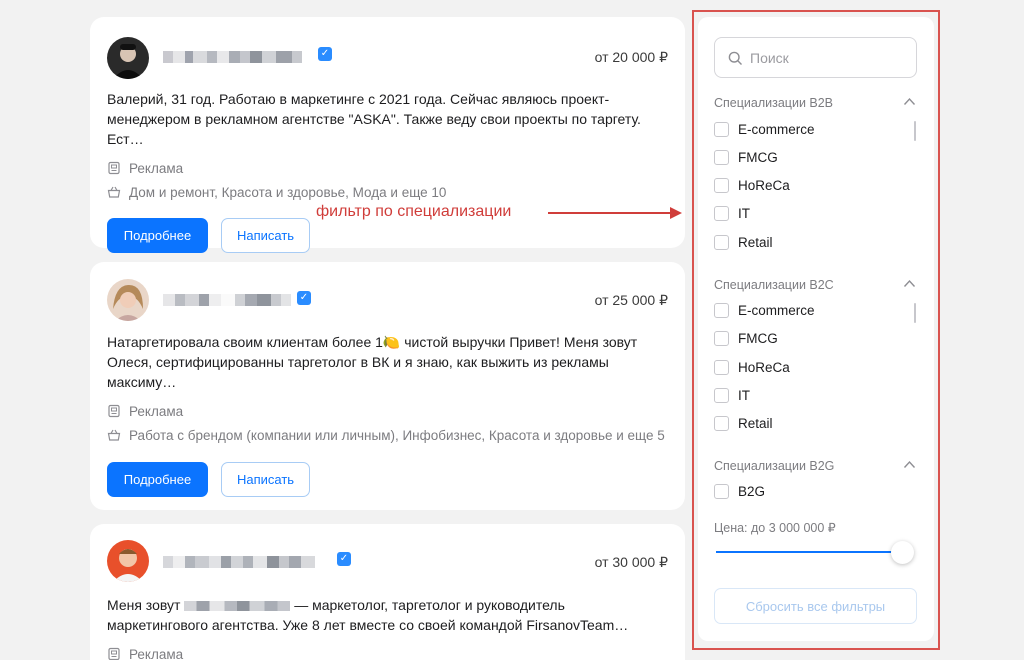 This screenshot has height=660, width=1024. Describe the element at coordinates (631, 57) in the screenshot. I see `price: от 20 000 ₽` at that location.